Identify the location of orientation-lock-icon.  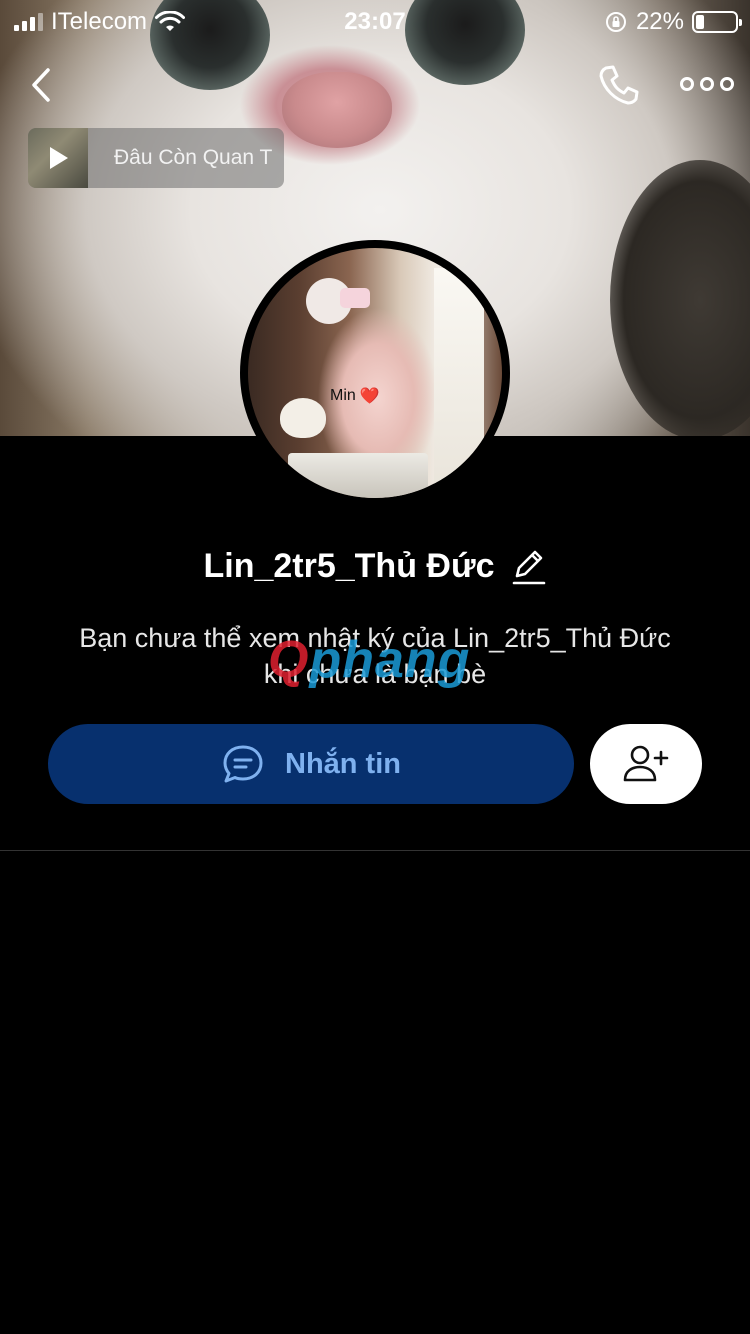
(615, 22).